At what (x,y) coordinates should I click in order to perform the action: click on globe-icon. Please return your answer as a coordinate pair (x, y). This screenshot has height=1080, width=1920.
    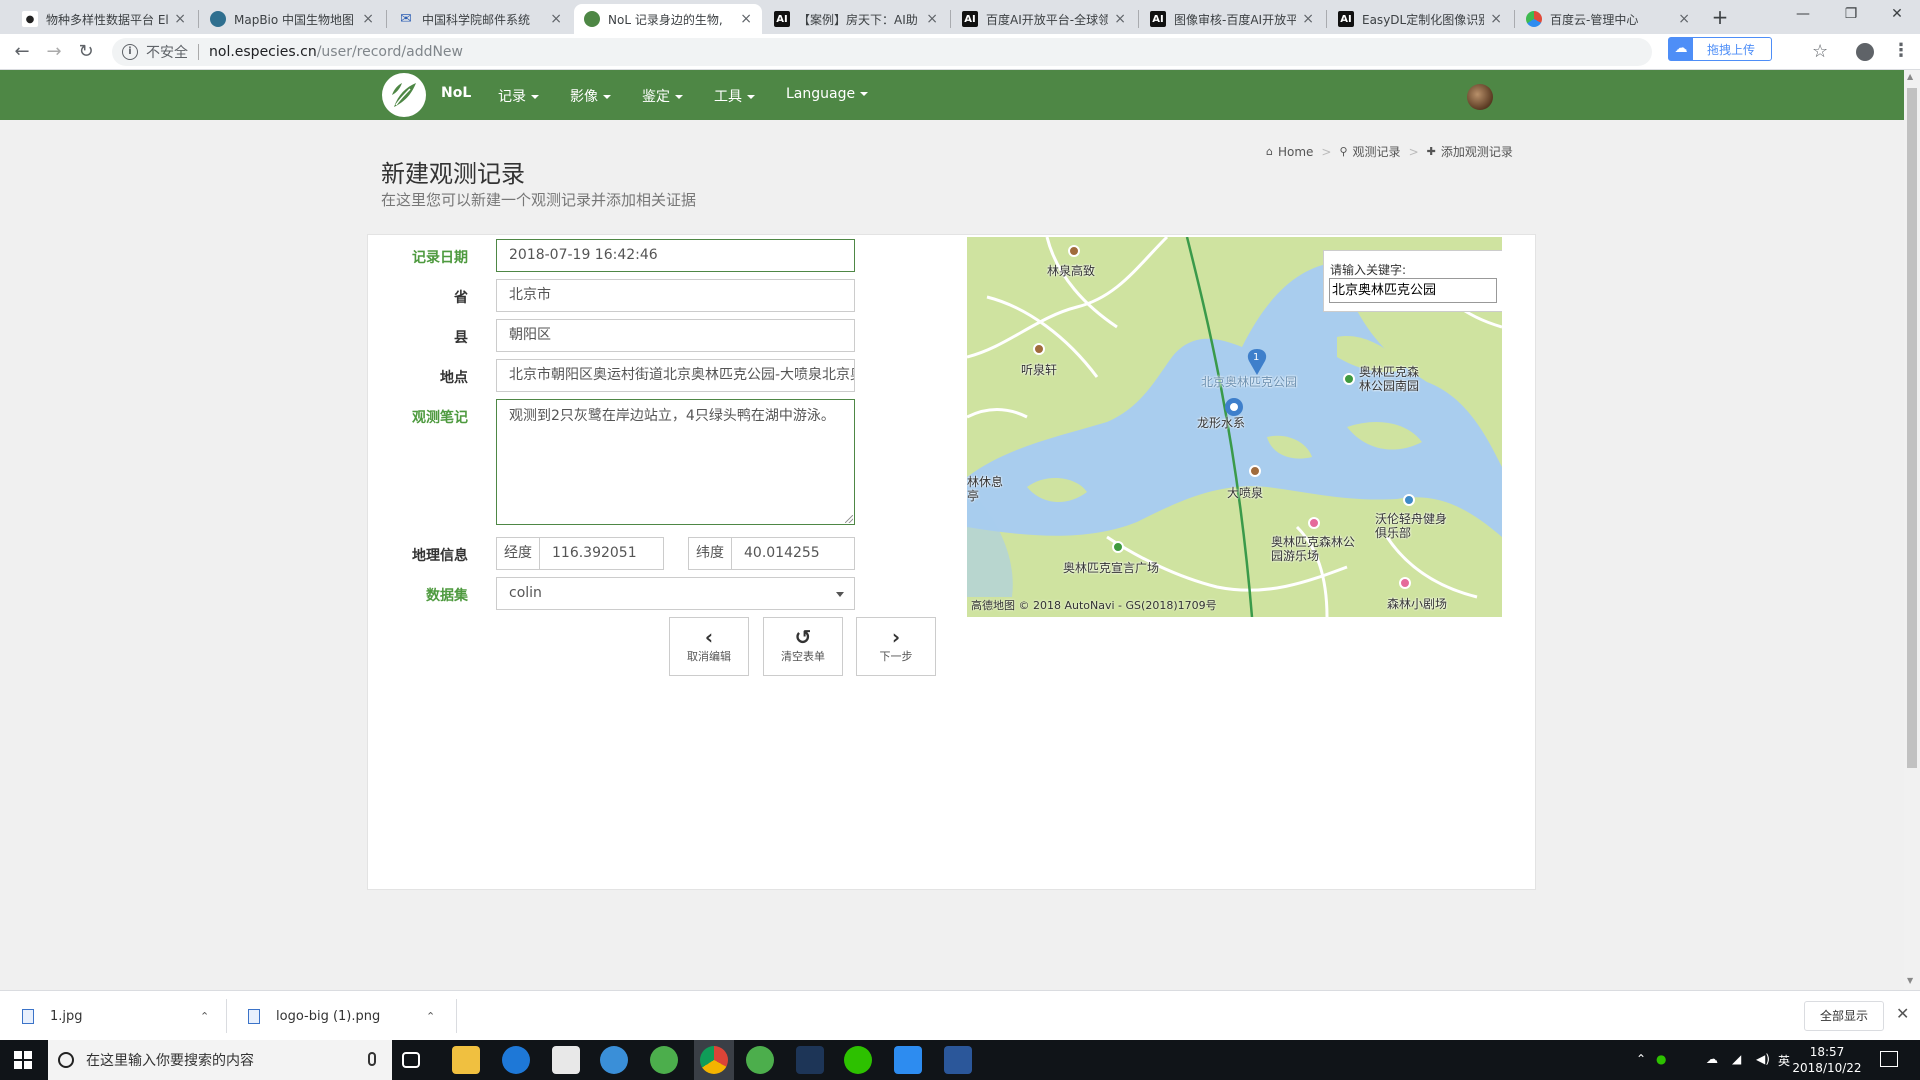
    Looking at the image, I should click on (218, 19).